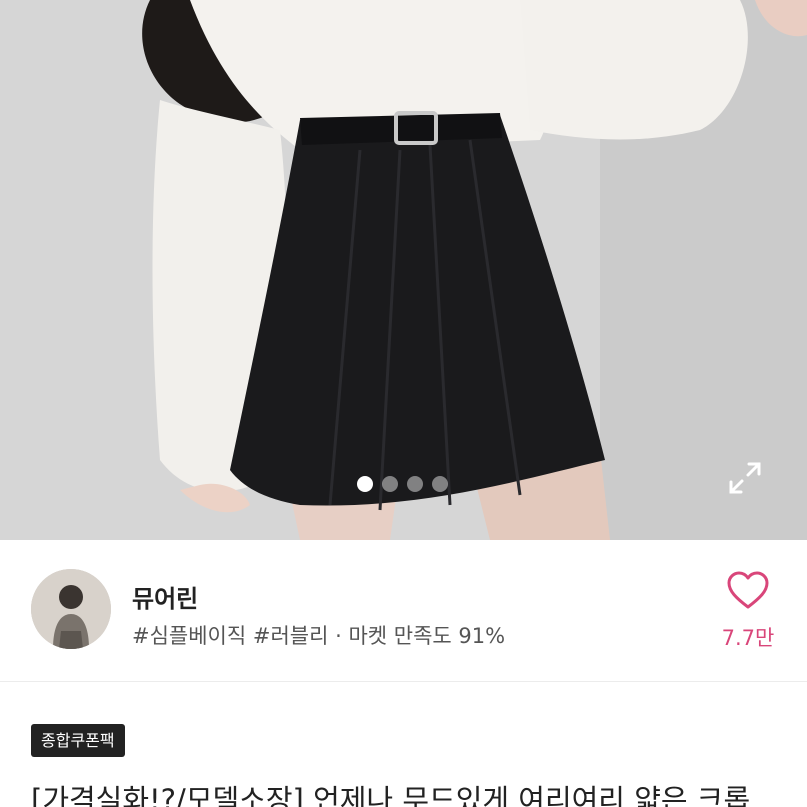  I want to click on carousel-pager, so click(402, 484).